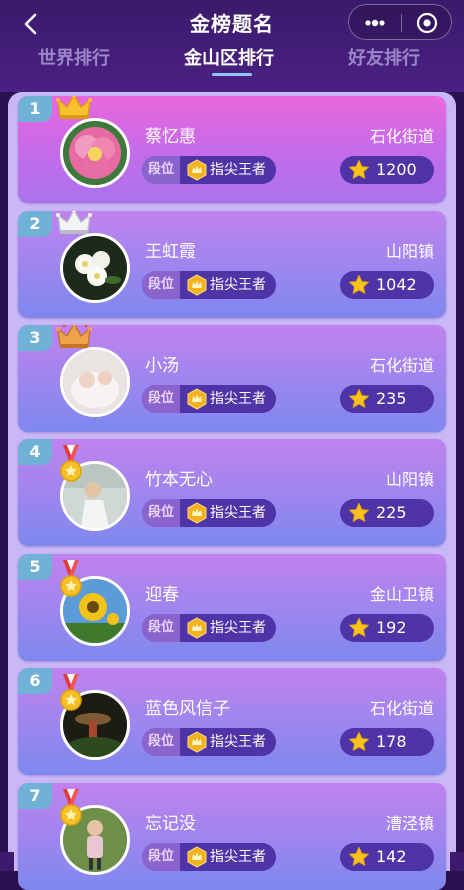 This screenshot has height=890, width=464. I want to click on header-bar: 金榜题名 世界排行 金山区排行 好友排行, so click(232, 46).